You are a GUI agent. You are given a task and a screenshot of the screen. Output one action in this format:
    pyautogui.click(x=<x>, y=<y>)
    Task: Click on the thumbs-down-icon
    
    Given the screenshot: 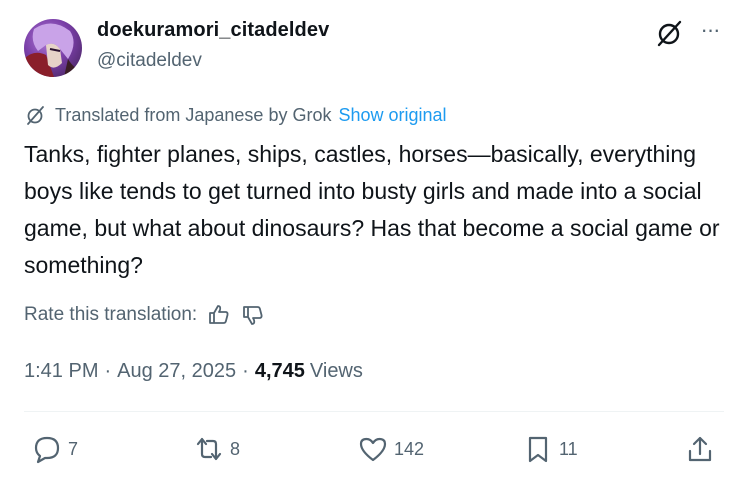 What is the action you would take?
    pyautogui.click(x=253, y=315)
    